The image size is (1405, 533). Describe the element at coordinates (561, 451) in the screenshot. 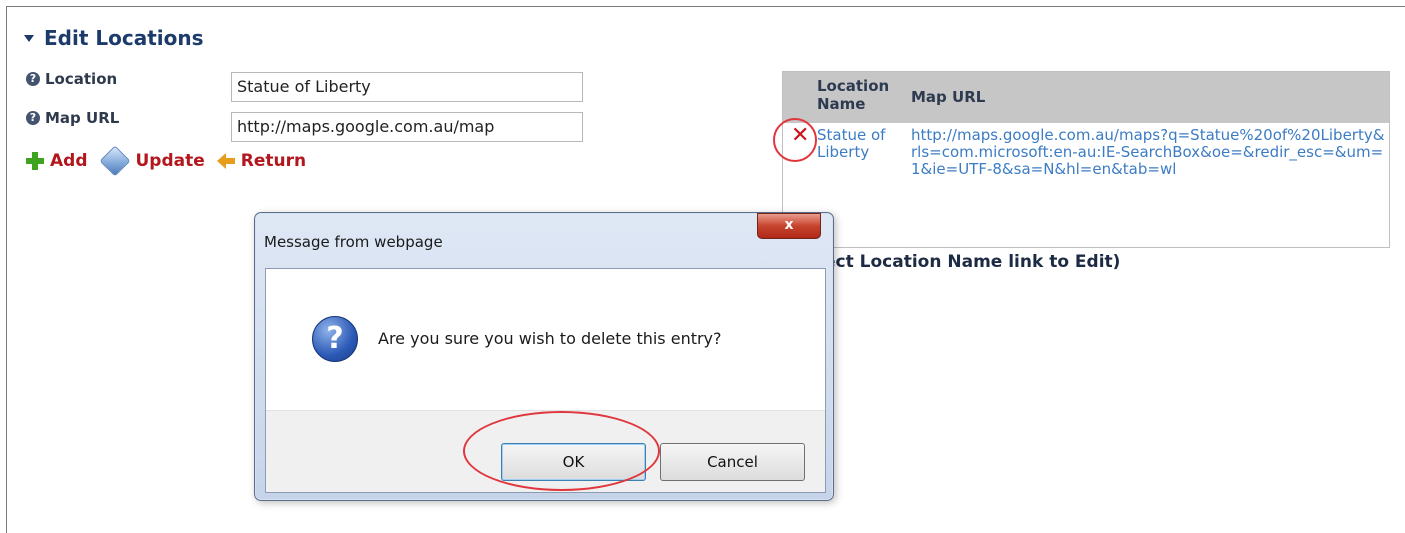

I see `annotation-circle-ok` at that location.